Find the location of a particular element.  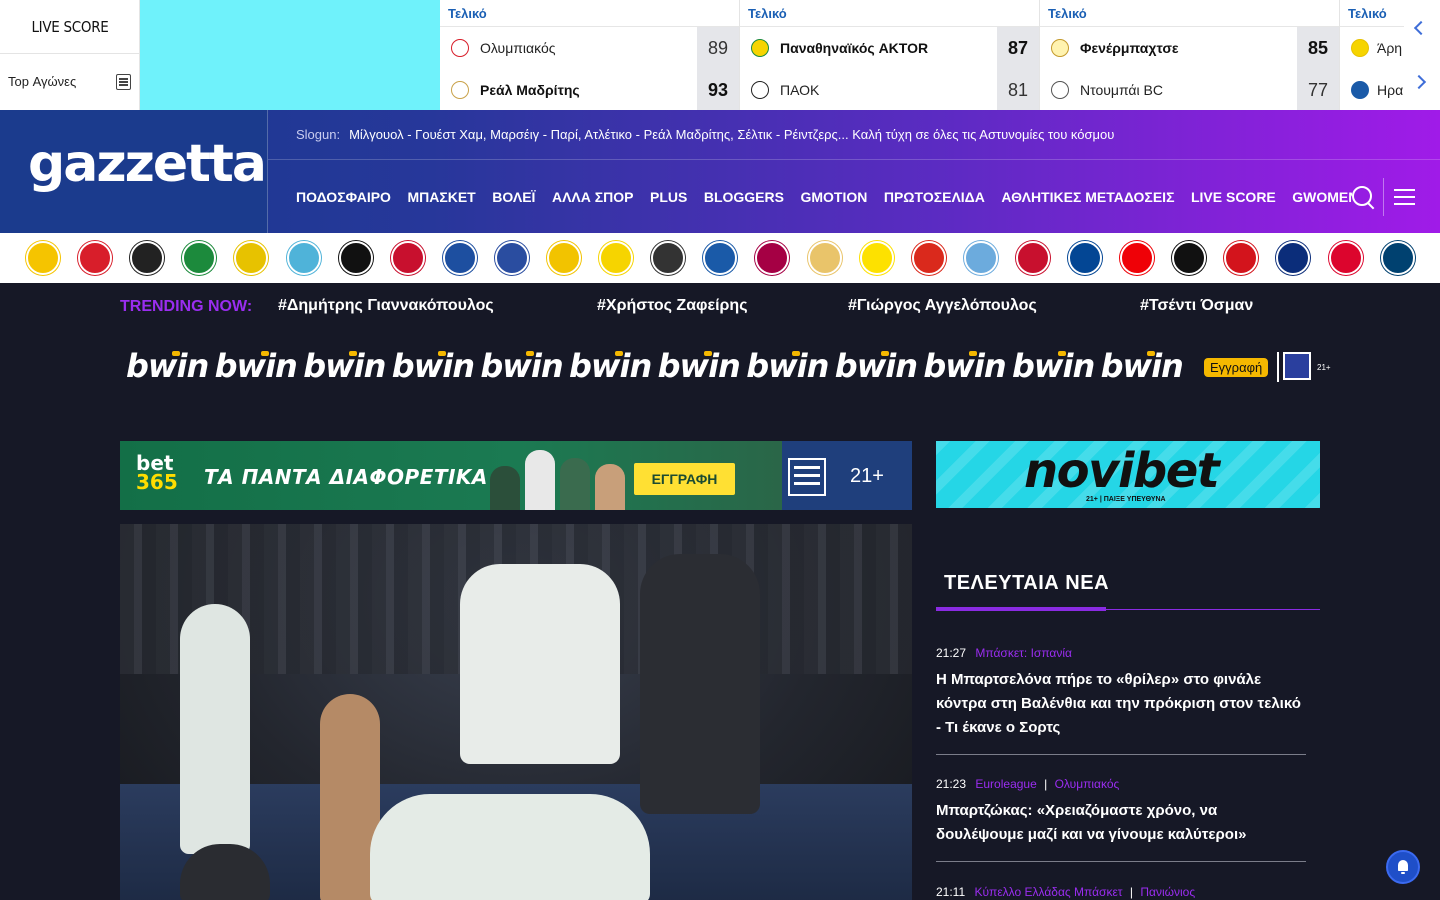

away-team: ΠΑΟΚ is located at coordinates (868, 90).